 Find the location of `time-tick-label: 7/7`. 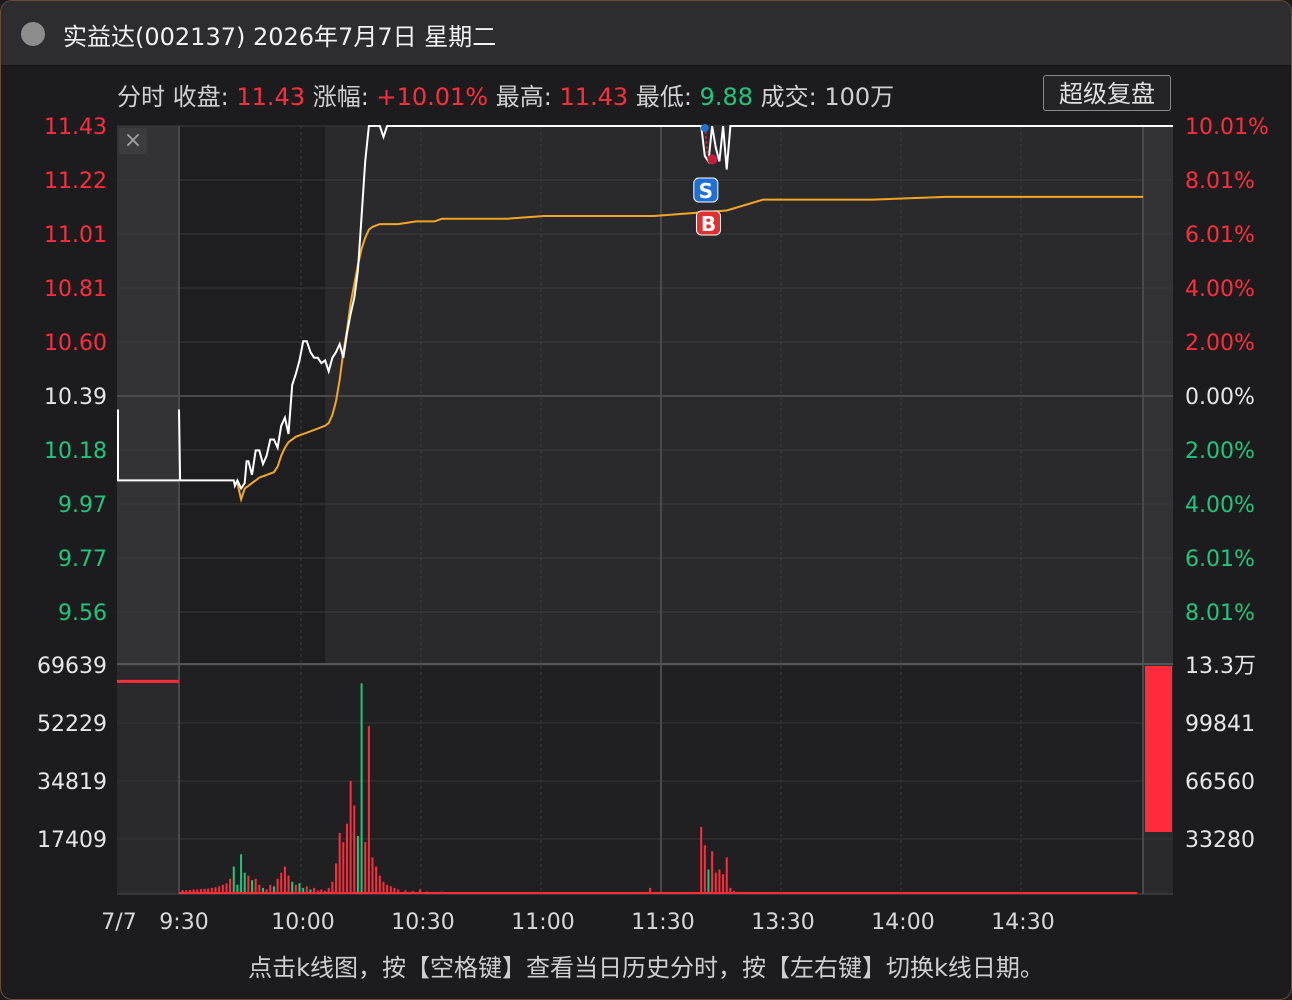

time-tick-label: 7/7 is located at coordinates (118, 922).